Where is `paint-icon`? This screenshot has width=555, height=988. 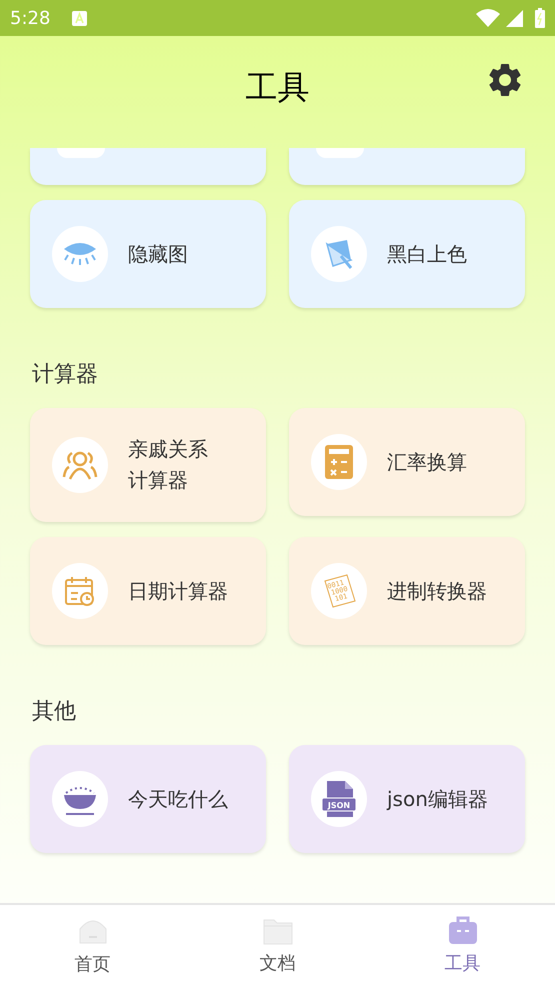
paint-icon is located at coordinates (339, 254).